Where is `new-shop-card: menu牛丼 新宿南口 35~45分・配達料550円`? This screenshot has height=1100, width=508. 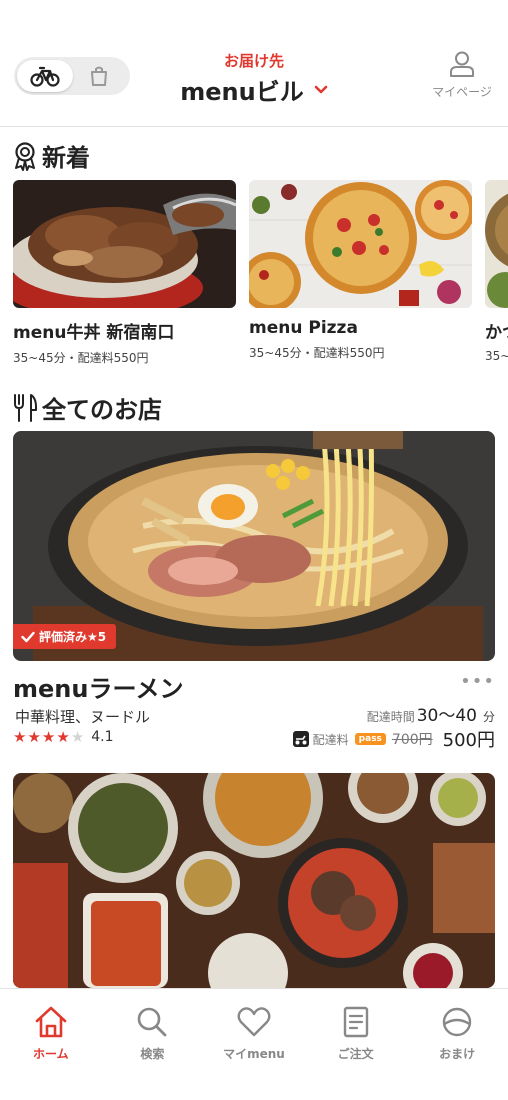
new-shop-card: menu牛丼 新宿南口 35~45分・配達料550円 is located at coordinates (124, 273).